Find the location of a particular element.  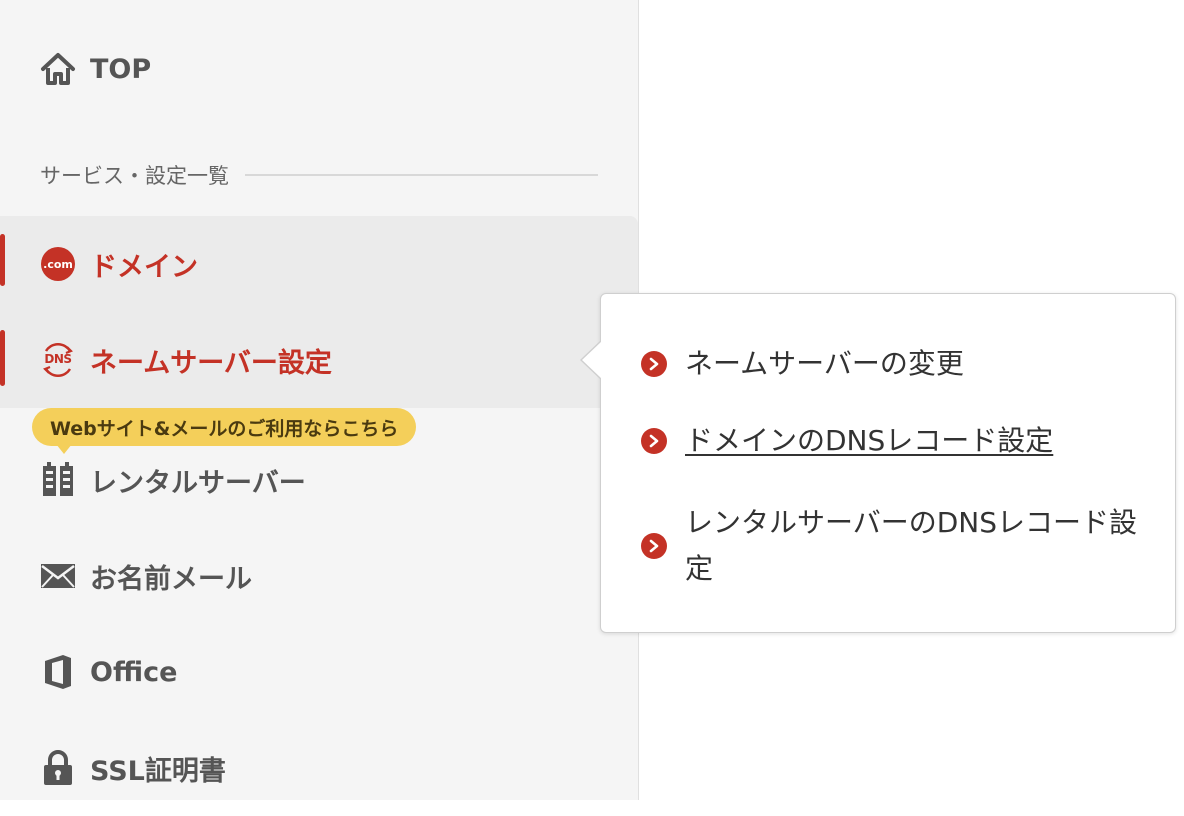

sidebar-item-domain: .com ドメイン is located at coordinates (319, 264).